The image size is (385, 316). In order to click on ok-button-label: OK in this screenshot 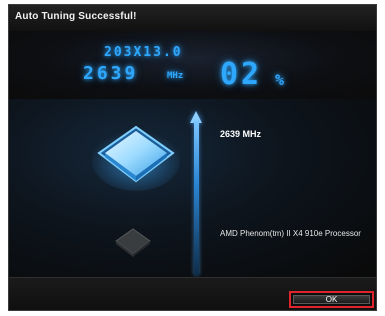, I will do `click(331, 299)`.